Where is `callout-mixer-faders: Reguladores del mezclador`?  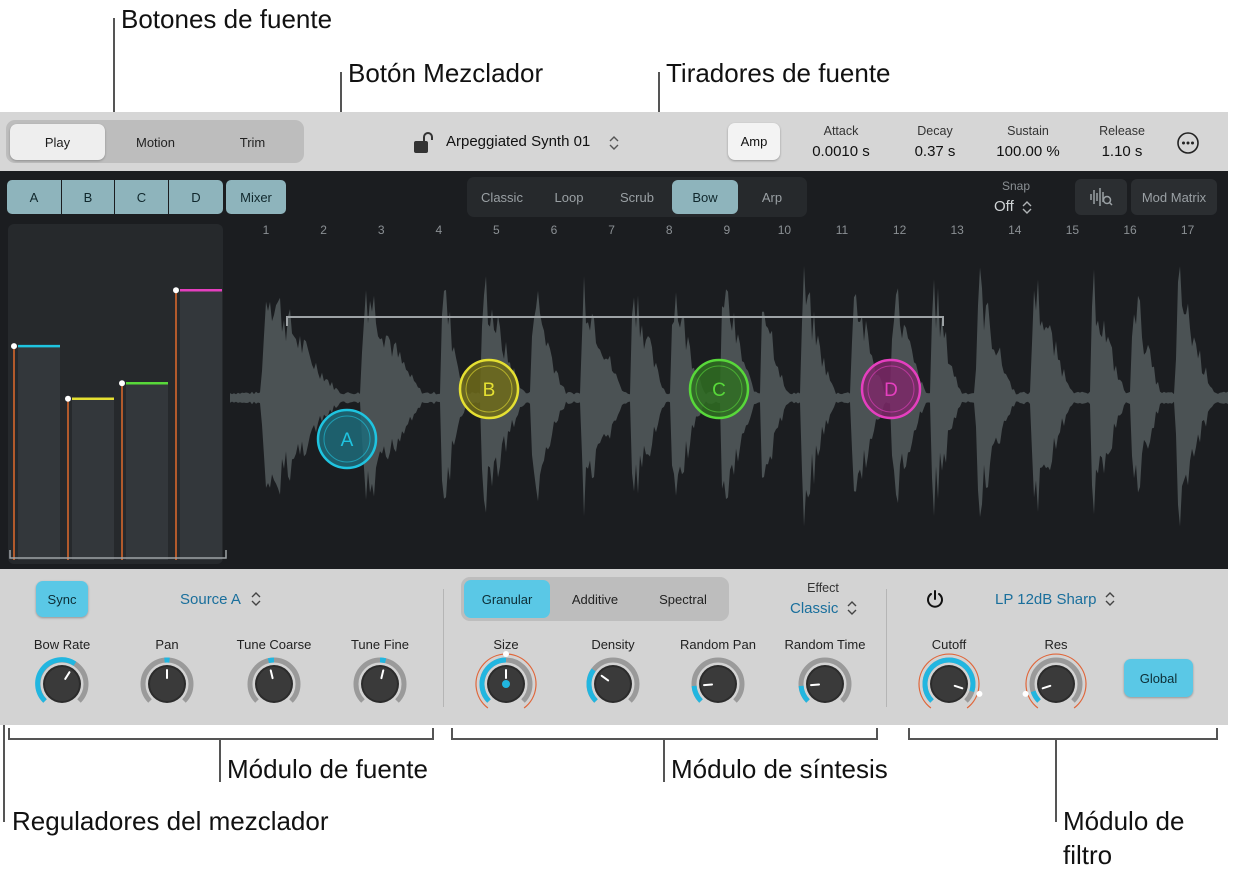
callout-mixer-faders: Reguladores del mezclador is located at coordinates (170, 821).